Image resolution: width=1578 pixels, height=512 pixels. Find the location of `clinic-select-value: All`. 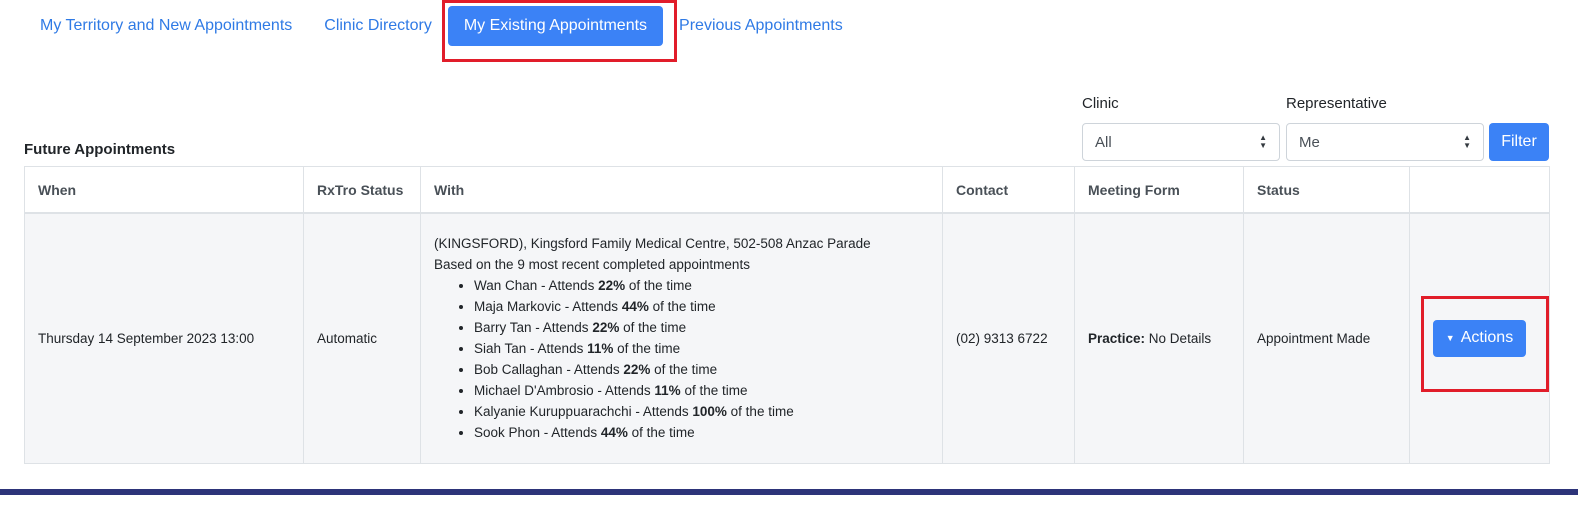

clinic-select-value: All is located at coordinates (1103, 142).